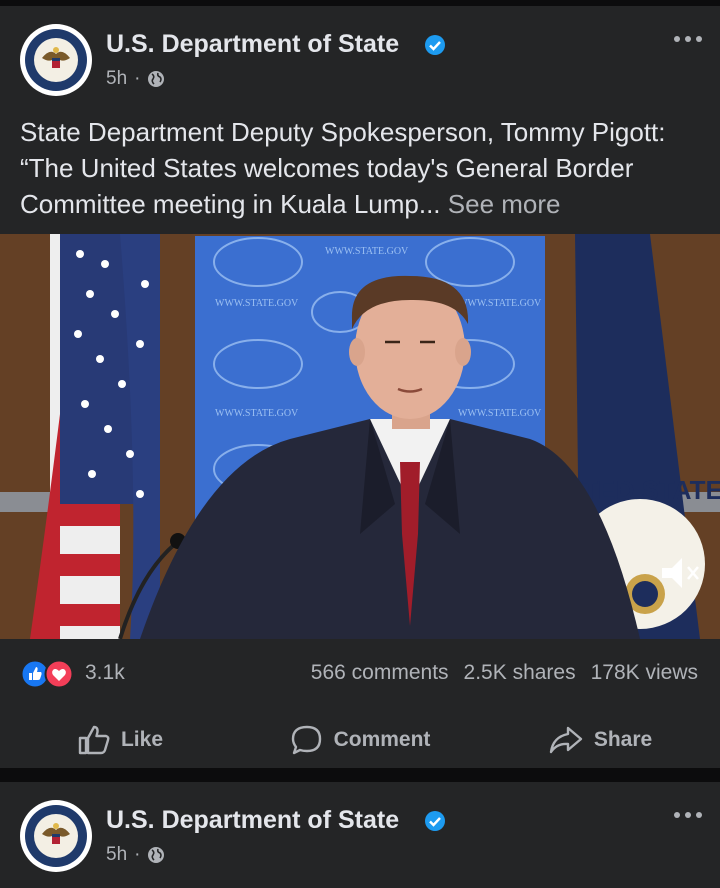  I want to click on like-label: Like, so click(142, 739).